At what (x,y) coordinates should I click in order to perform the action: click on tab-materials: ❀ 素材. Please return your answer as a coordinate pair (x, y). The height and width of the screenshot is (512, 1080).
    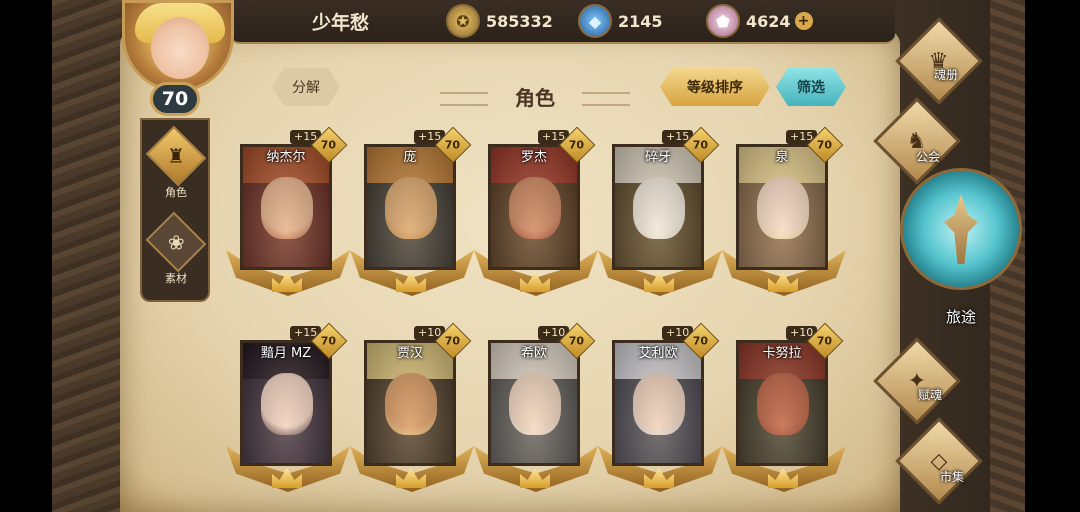
    Looking at the image, I should click on (176, 248).